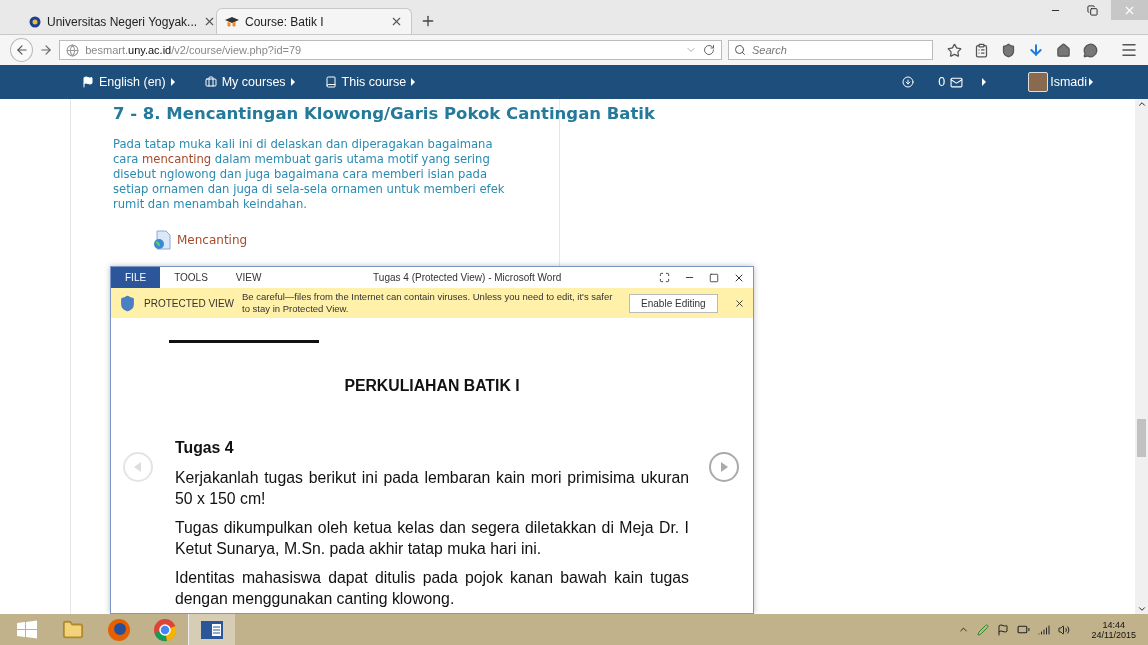 This screenshot has height=645, width=1148. I want to click on document-paragraph: Identitas mahasiswa dapat ditulis pada pojok kanan bawah kain tugas dengan menggunakan canting klowong., so click(432, 588).